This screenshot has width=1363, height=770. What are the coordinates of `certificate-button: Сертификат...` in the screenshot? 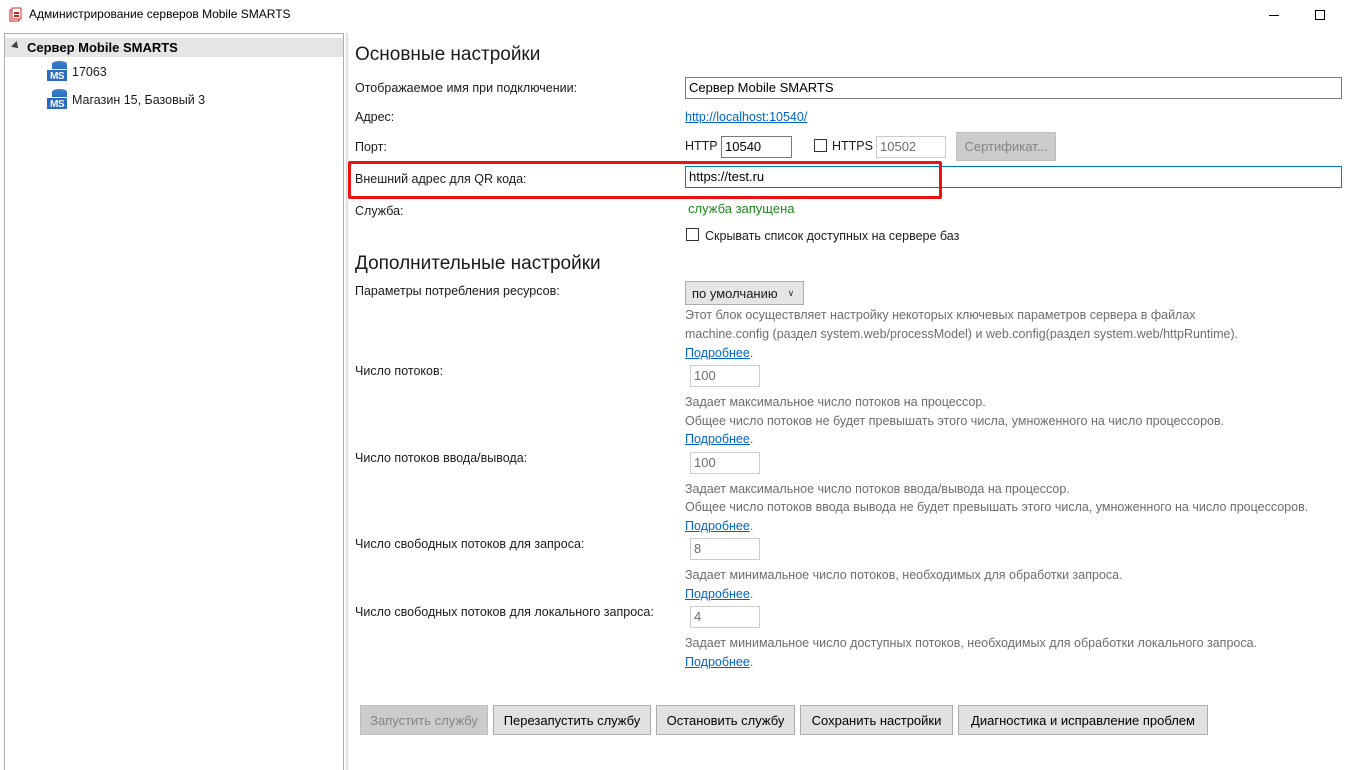 It's located at (1006, 146).